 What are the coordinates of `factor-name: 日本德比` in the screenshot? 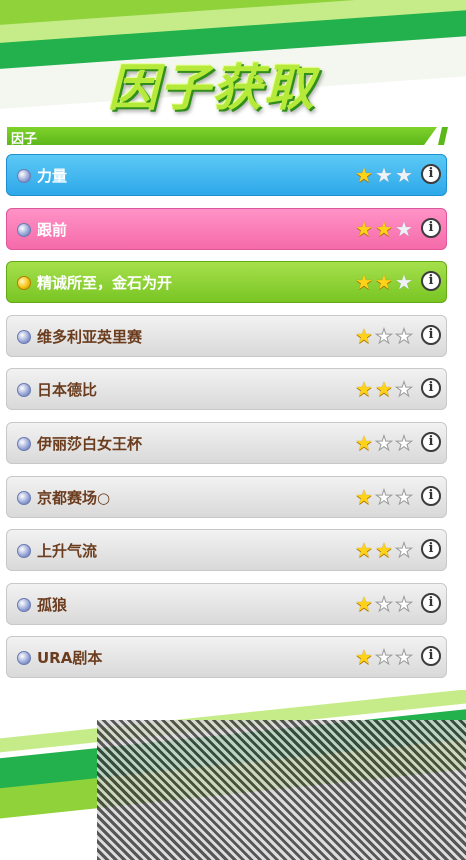 It's located at (67, 390).